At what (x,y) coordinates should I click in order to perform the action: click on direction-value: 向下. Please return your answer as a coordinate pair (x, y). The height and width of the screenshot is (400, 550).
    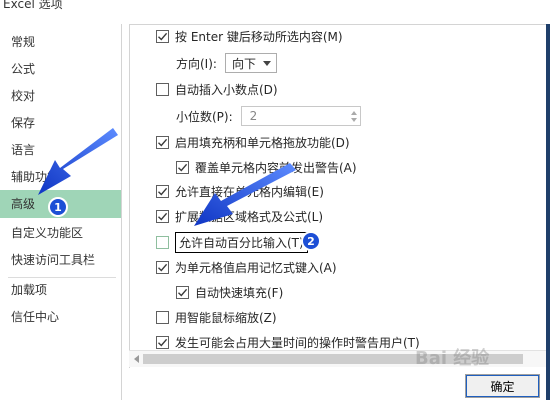
    Looking at the image, I should click on (243, 63).